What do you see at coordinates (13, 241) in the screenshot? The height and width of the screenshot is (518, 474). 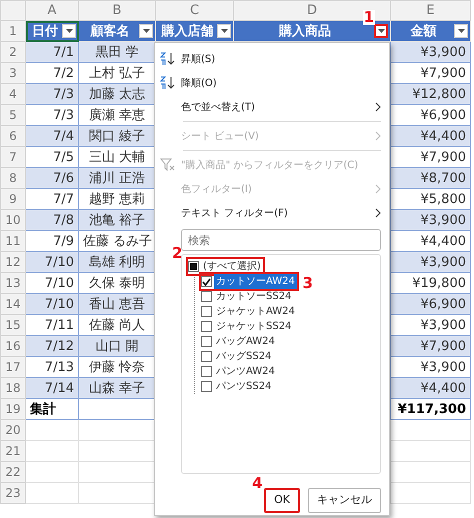 I see `row-number: 11` at bounding box center [13, 241].